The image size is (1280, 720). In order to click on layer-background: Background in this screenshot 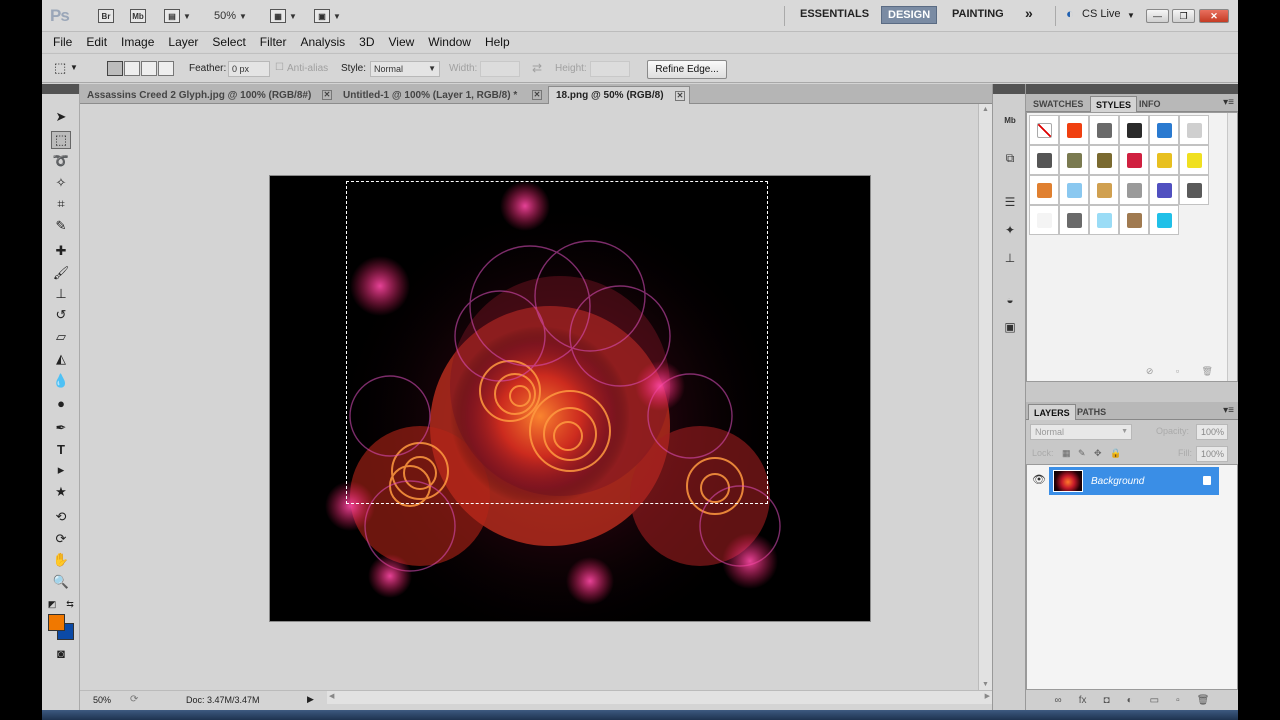, I will do `click(1134, 481)`.